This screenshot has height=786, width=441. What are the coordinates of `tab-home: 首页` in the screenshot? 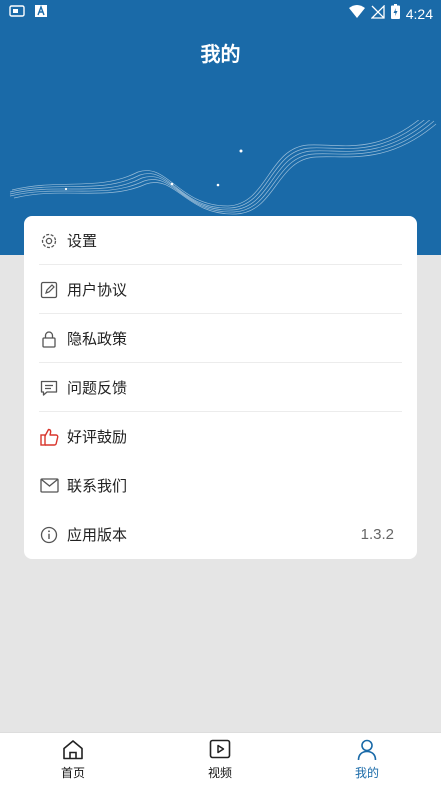 It's located at (73, 760).